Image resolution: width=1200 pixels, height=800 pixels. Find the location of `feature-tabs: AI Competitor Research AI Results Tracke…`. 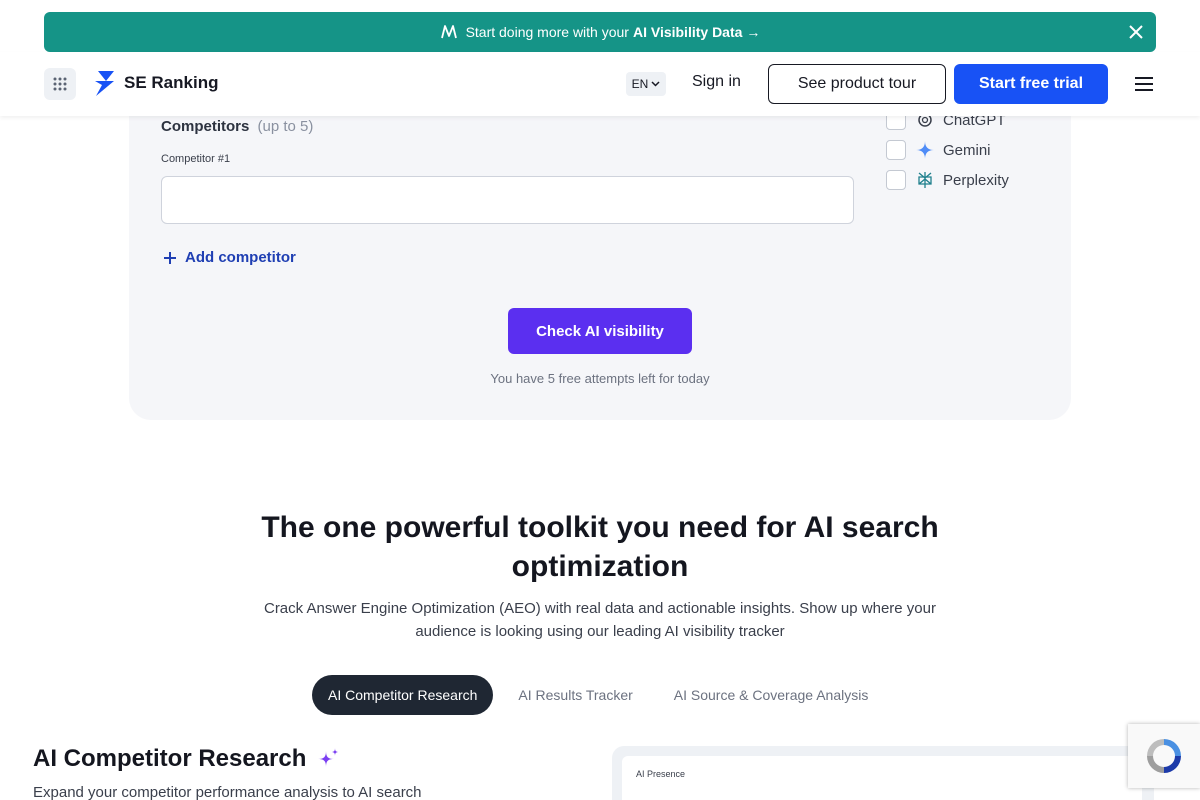

feature-tabs: AI Competitor Research AI Results Tracke… is located at coordinates (602, 695).